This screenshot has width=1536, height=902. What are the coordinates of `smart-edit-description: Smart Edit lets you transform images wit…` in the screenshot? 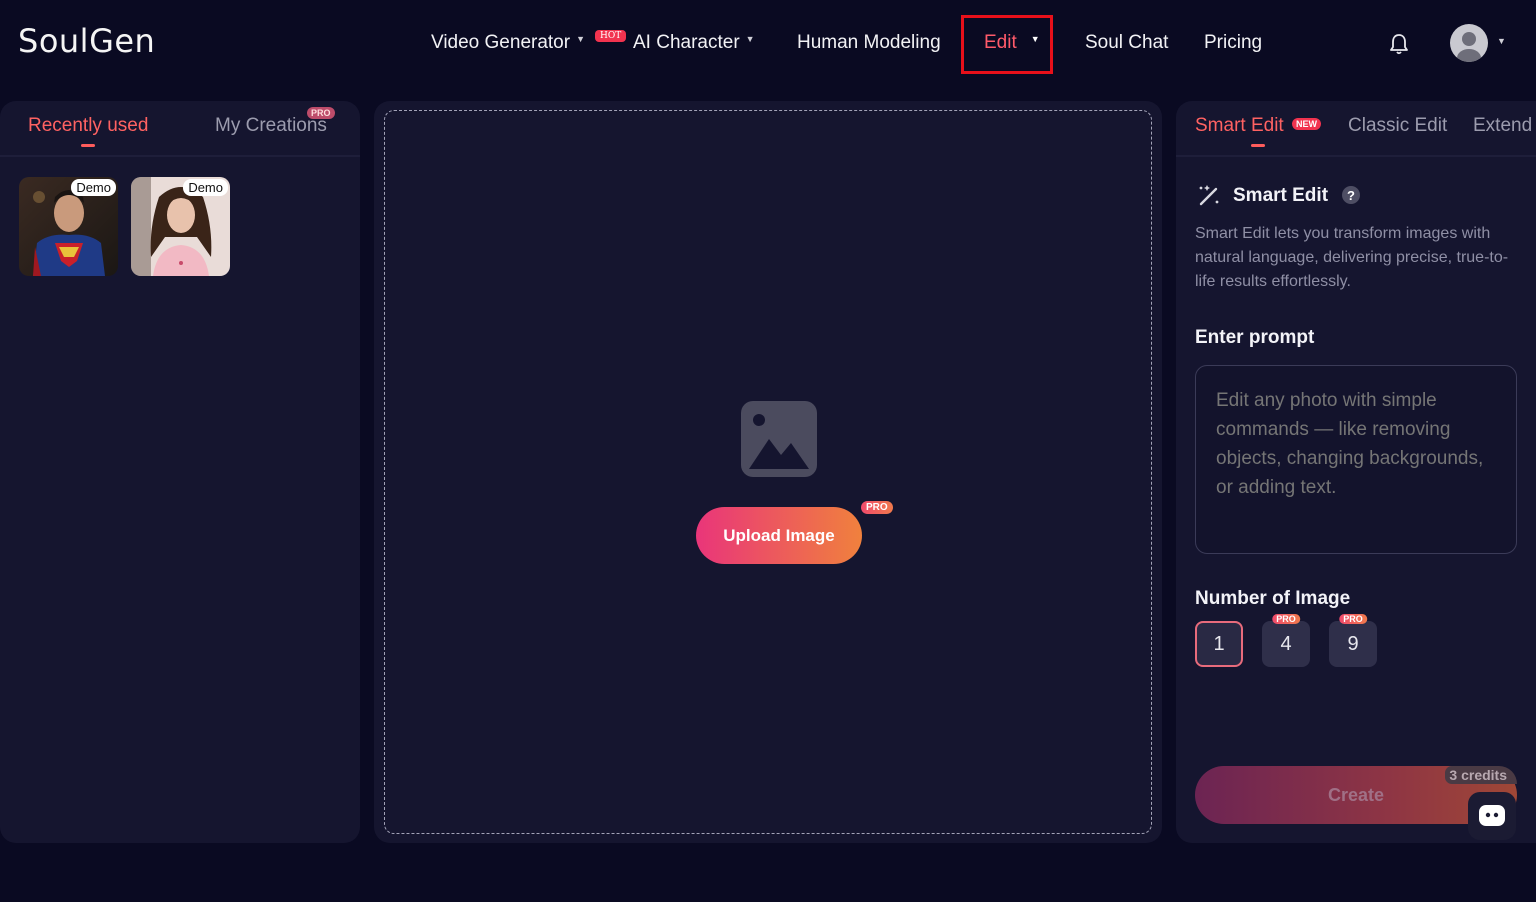 It's located at (1352, 257).